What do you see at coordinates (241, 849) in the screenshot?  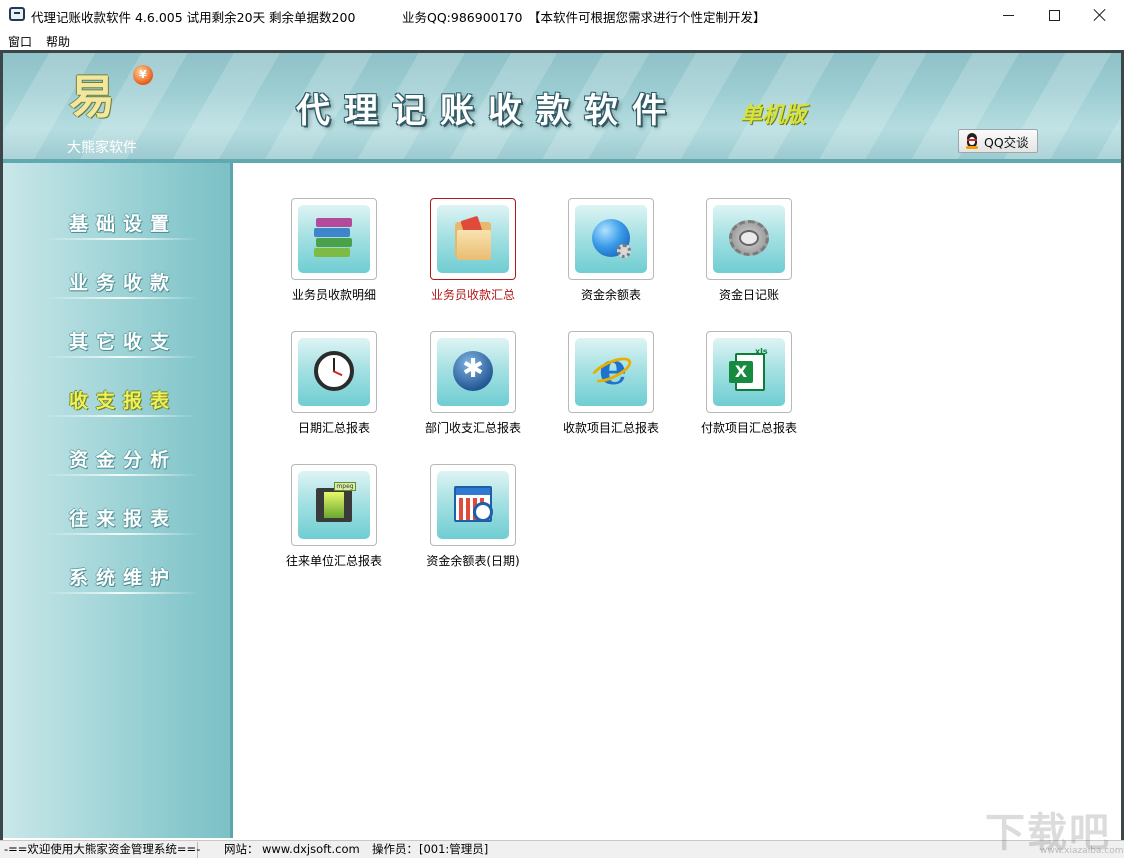 I see `status-site-label: 网站：` at bounding box center [241, 849].